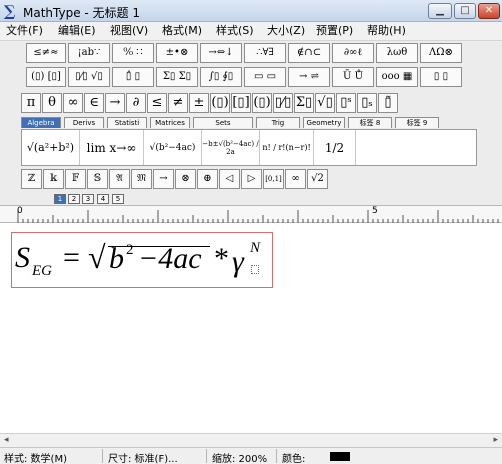  Describe the element at coordinates (42, 271) in the screenshot. I see `formula-subscript-eg: EG` at that location.